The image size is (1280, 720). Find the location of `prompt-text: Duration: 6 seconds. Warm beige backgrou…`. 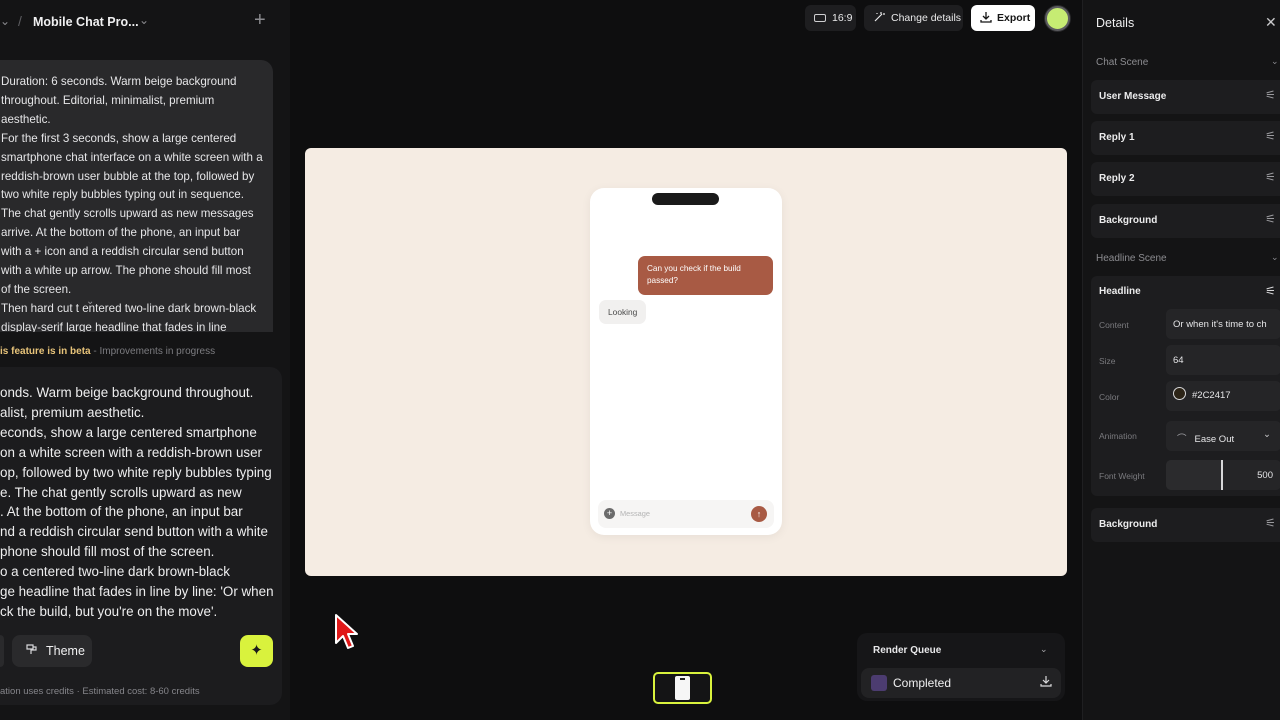

prompt-text: Duration: 6 seconds. Warm beige backgrou… is located at coordinates (132, 203).